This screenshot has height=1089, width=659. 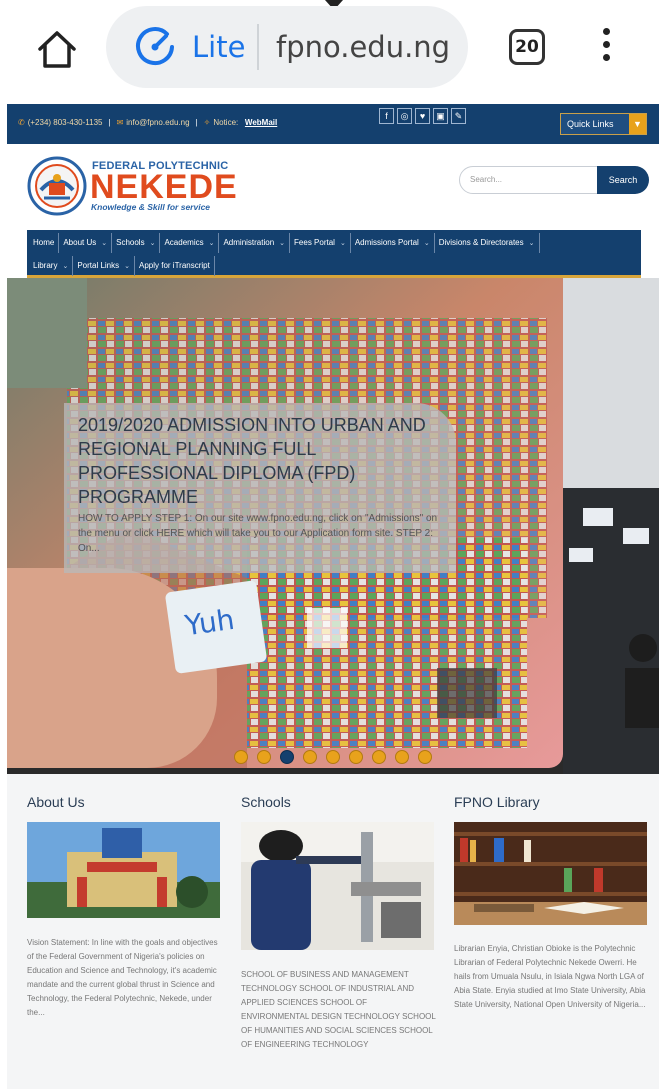 I want to click on chevron-down-icon: ▼, so click(x=637, y=124).